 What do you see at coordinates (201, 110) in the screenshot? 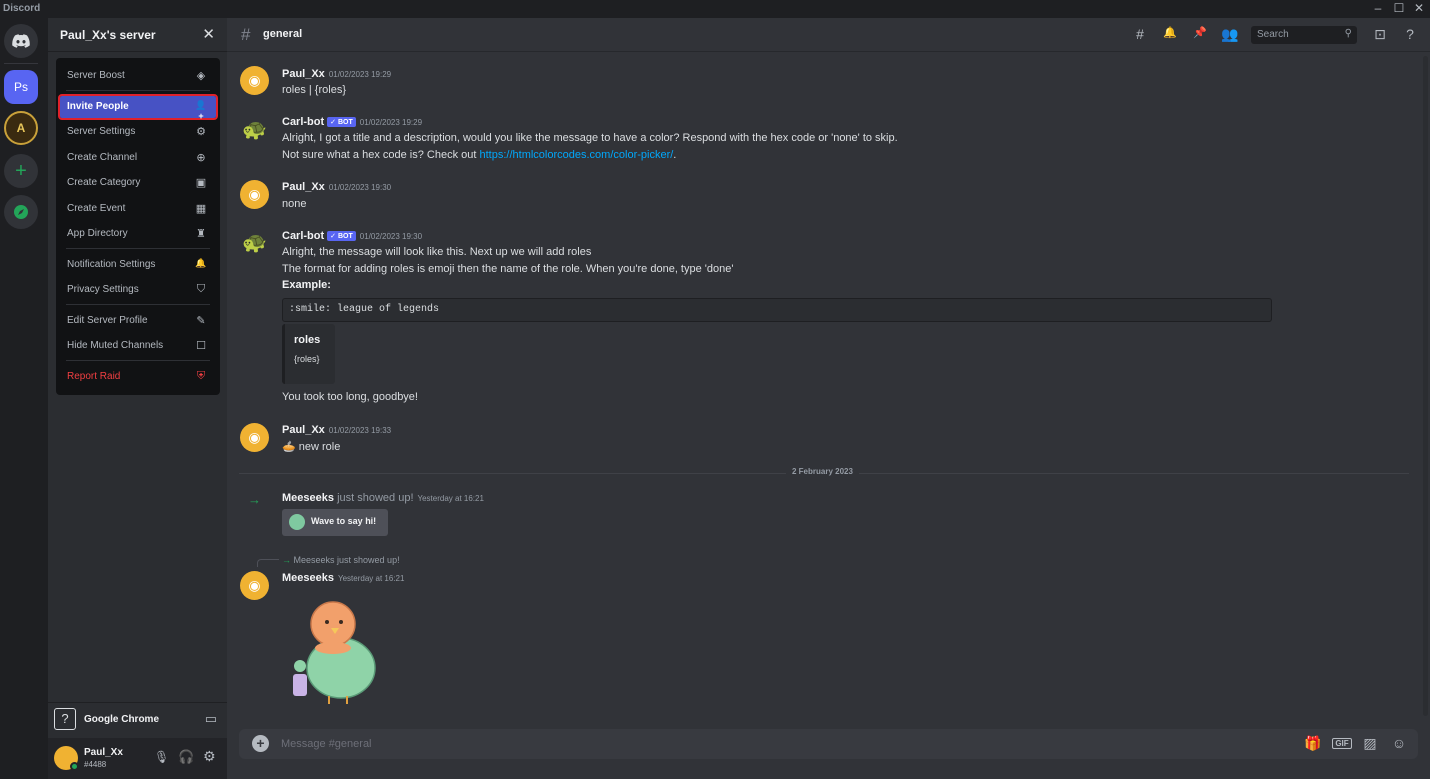
I see `add-person-icon: 👤+` at bounding box center [201, 110].